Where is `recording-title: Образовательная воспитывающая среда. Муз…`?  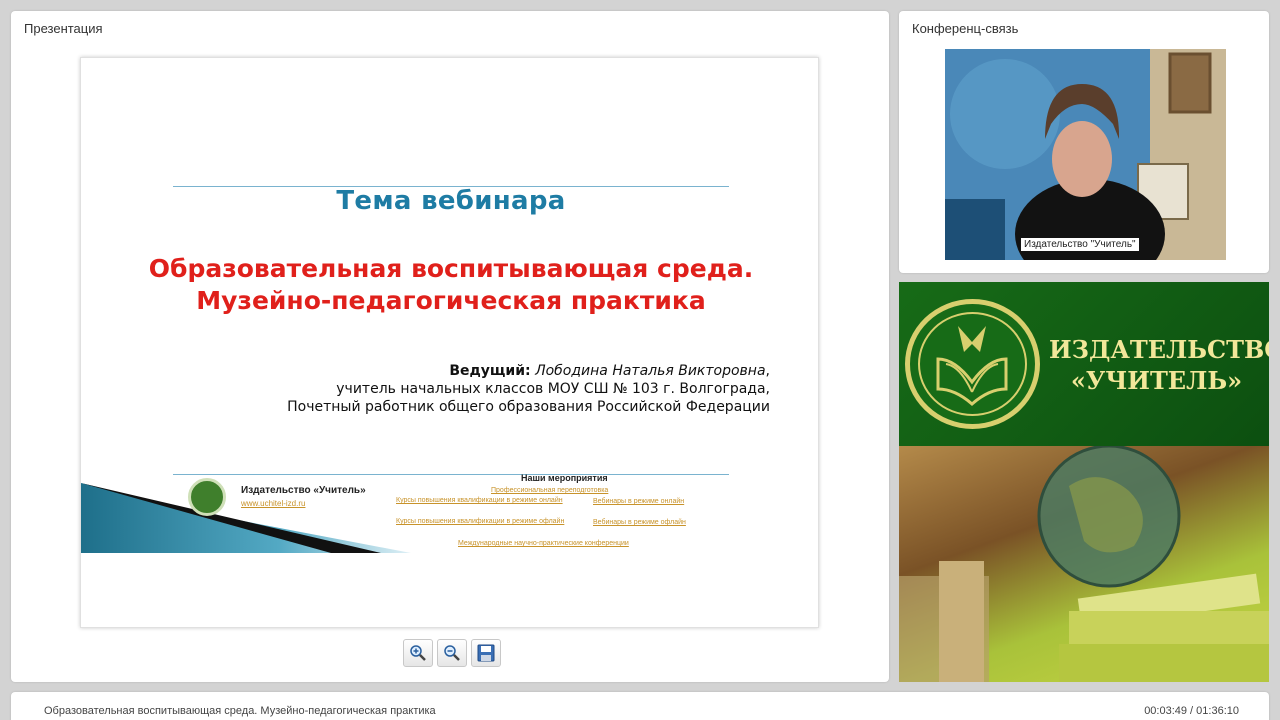
recording-title: Образовательная воспитывающая среда. Муз… is located at coordinates (240, 711).